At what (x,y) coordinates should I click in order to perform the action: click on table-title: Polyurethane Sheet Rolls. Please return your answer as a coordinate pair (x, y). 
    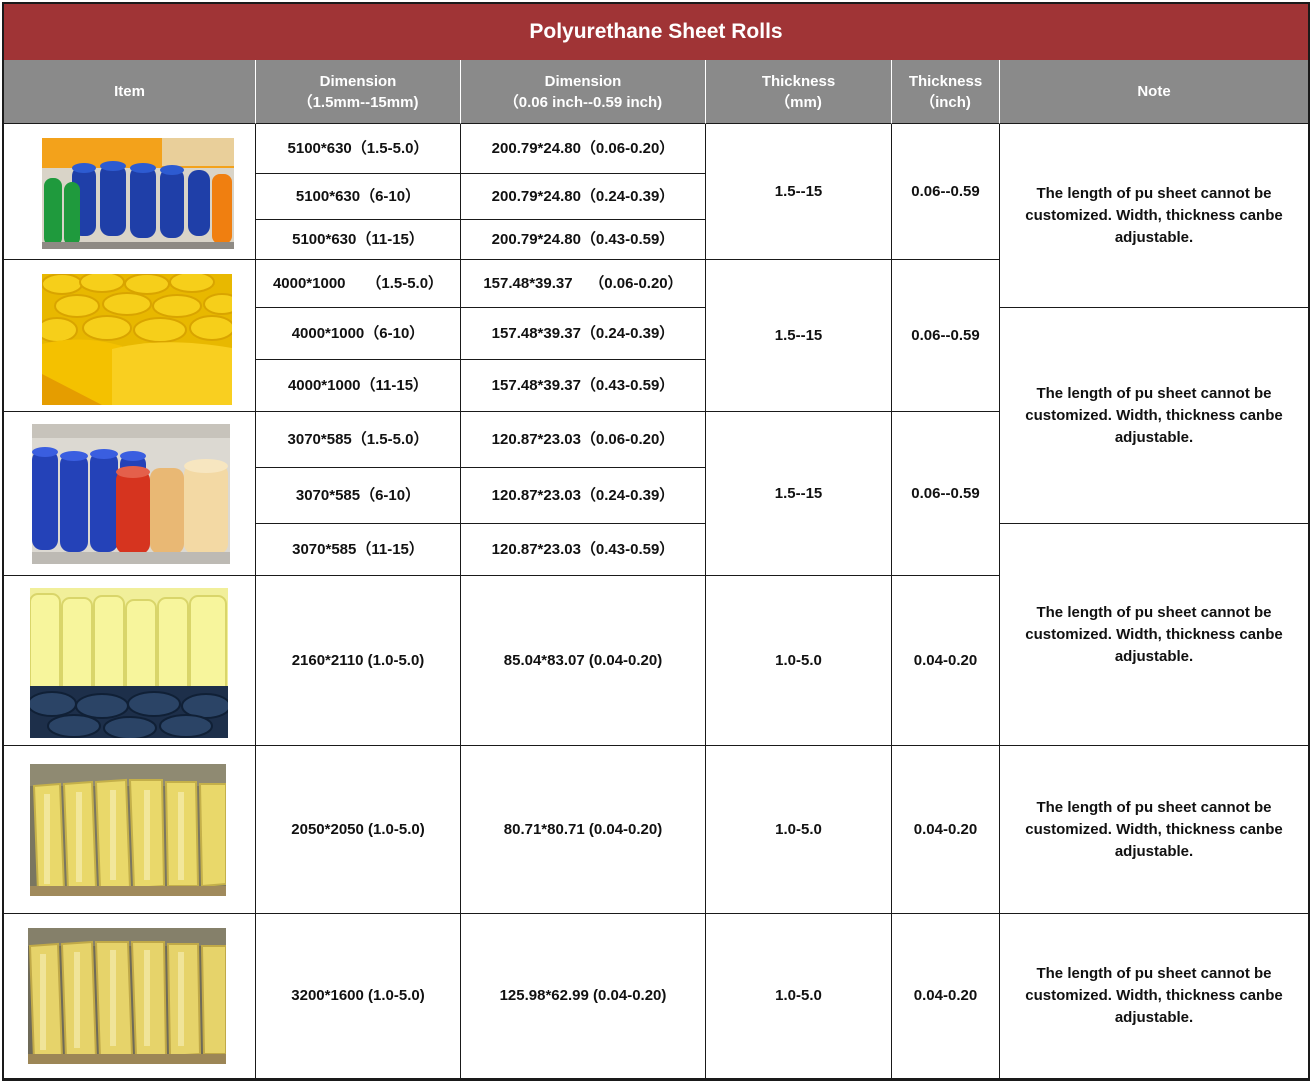
    Looking at the image, I should click on (656, 32).